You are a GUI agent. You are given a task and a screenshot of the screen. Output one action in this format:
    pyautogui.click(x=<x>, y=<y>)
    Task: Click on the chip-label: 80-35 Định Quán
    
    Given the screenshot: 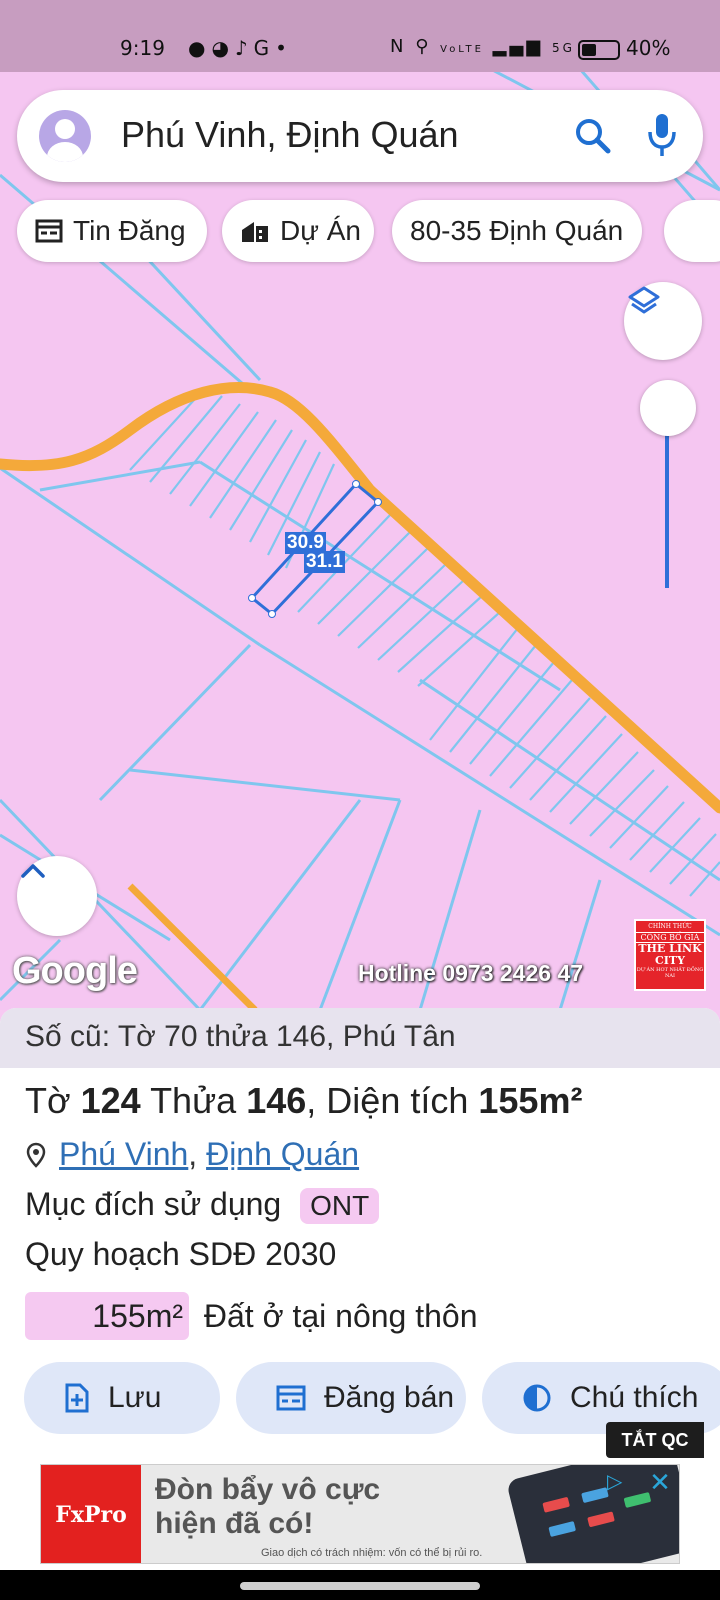 What is the action you would take?
    pyautogui.click(x=517, y=230)
    